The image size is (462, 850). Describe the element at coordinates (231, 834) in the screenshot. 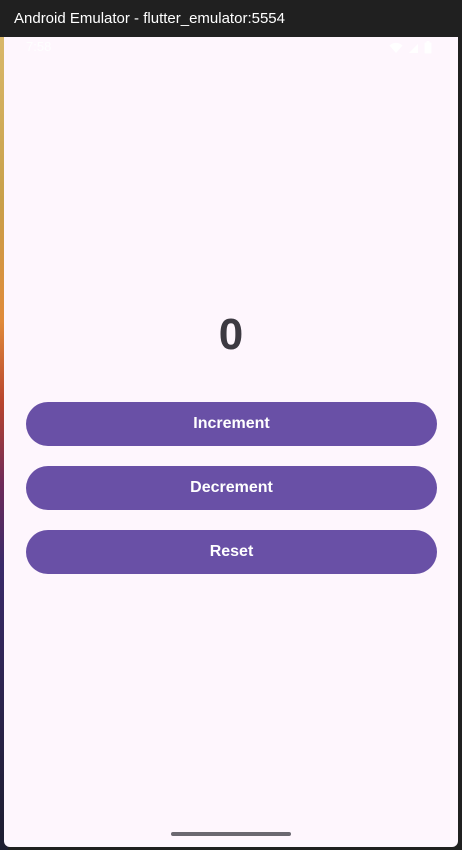

I see `home-indicator` at that location.